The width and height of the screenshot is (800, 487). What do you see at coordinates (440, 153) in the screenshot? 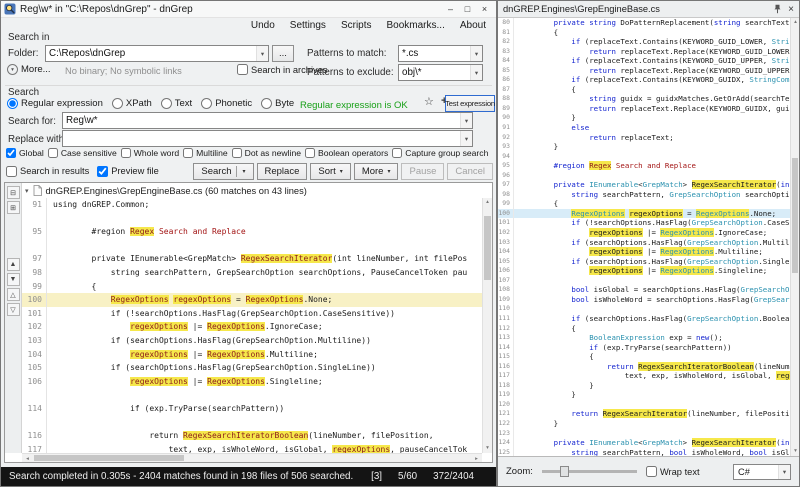
I see `option-capture-group-search: Capture group search` at bounding box center [440, 153].